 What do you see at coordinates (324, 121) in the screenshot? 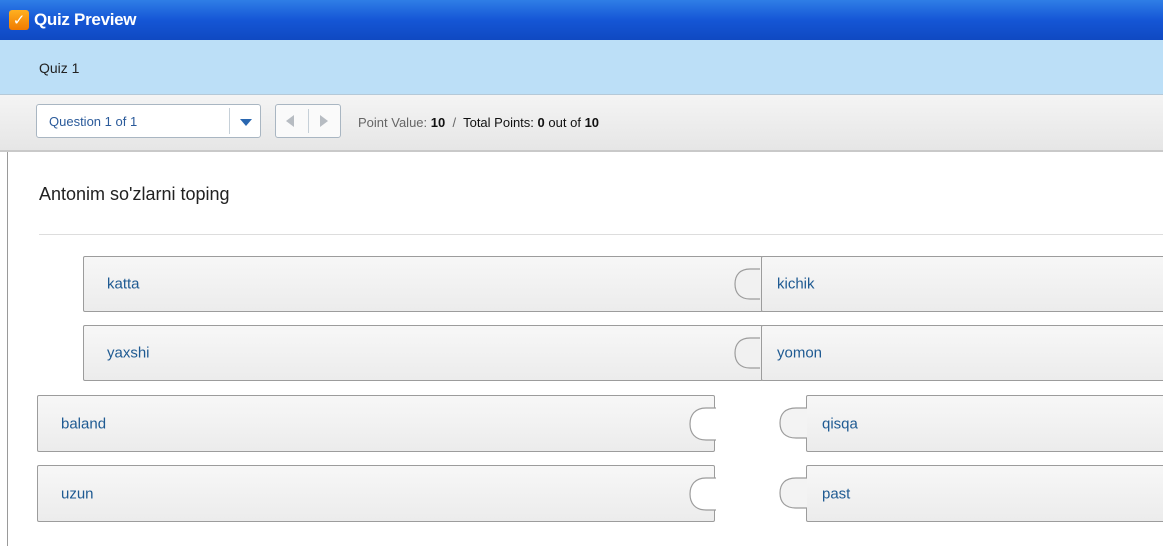
I see `arrow-right-icon` at bounding box center [324, 121].